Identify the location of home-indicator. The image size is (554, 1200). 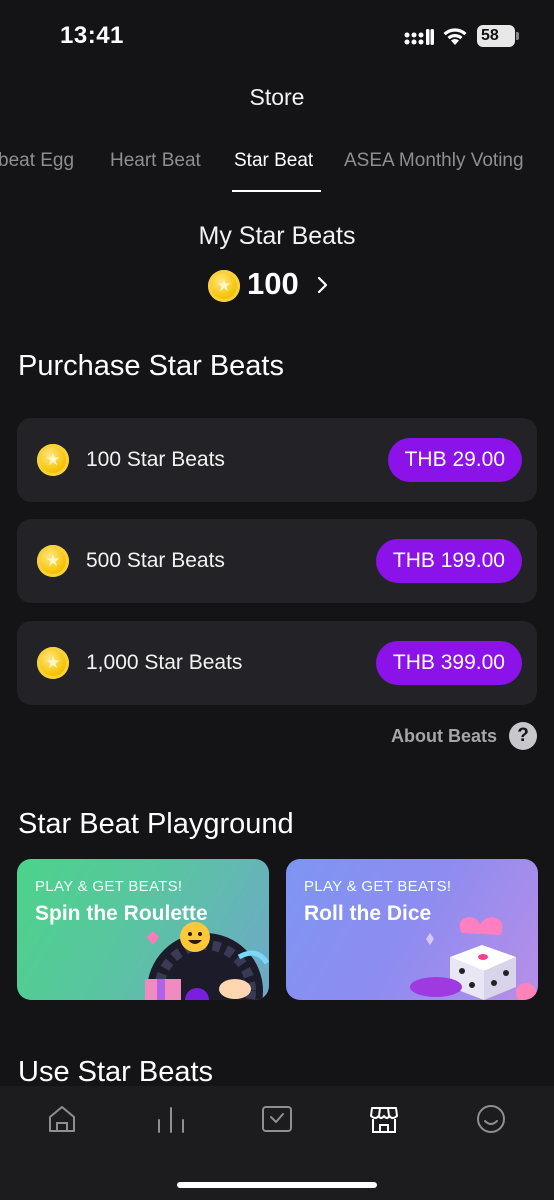
(277, 1185).